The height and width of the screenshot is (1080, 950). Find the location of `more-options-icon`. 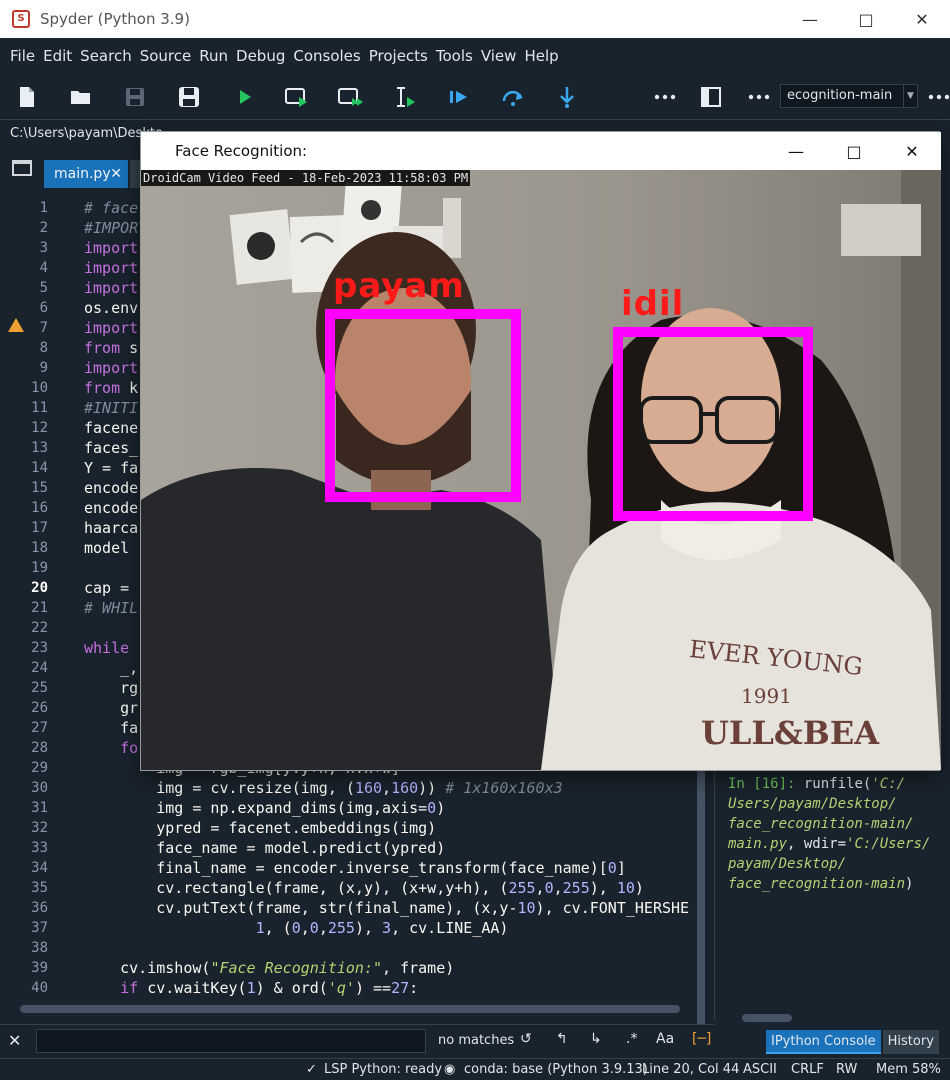

more-options-icon is located at coordinates (665, 97).